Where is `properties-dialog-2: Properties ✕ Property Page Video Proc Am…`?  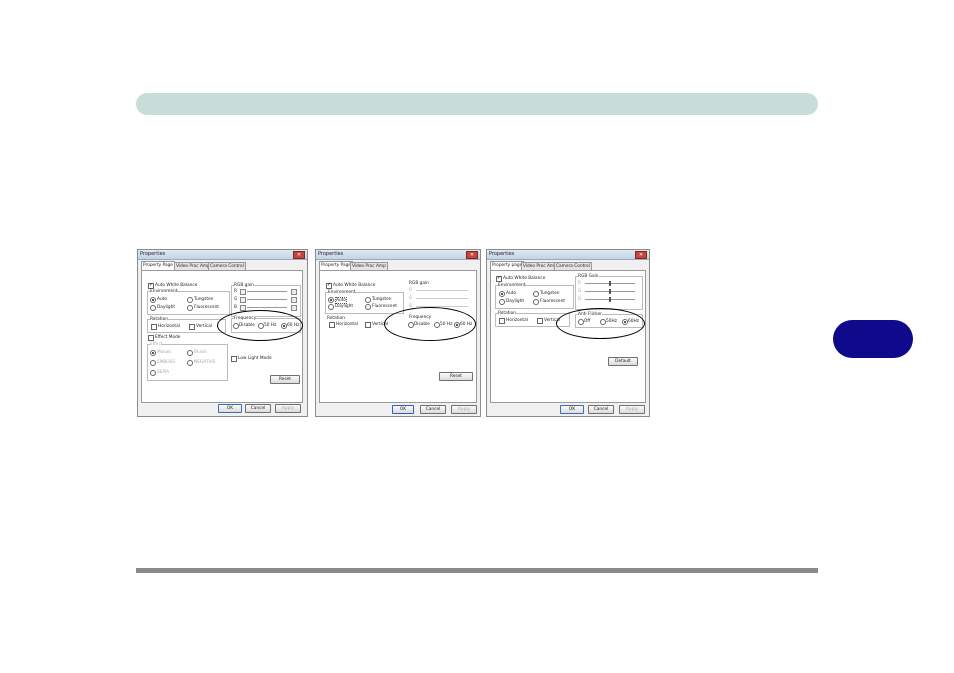
properties-dialog-2: Properties ✕ Property Page Video Proc Am… is located at coordinates (398, 333).